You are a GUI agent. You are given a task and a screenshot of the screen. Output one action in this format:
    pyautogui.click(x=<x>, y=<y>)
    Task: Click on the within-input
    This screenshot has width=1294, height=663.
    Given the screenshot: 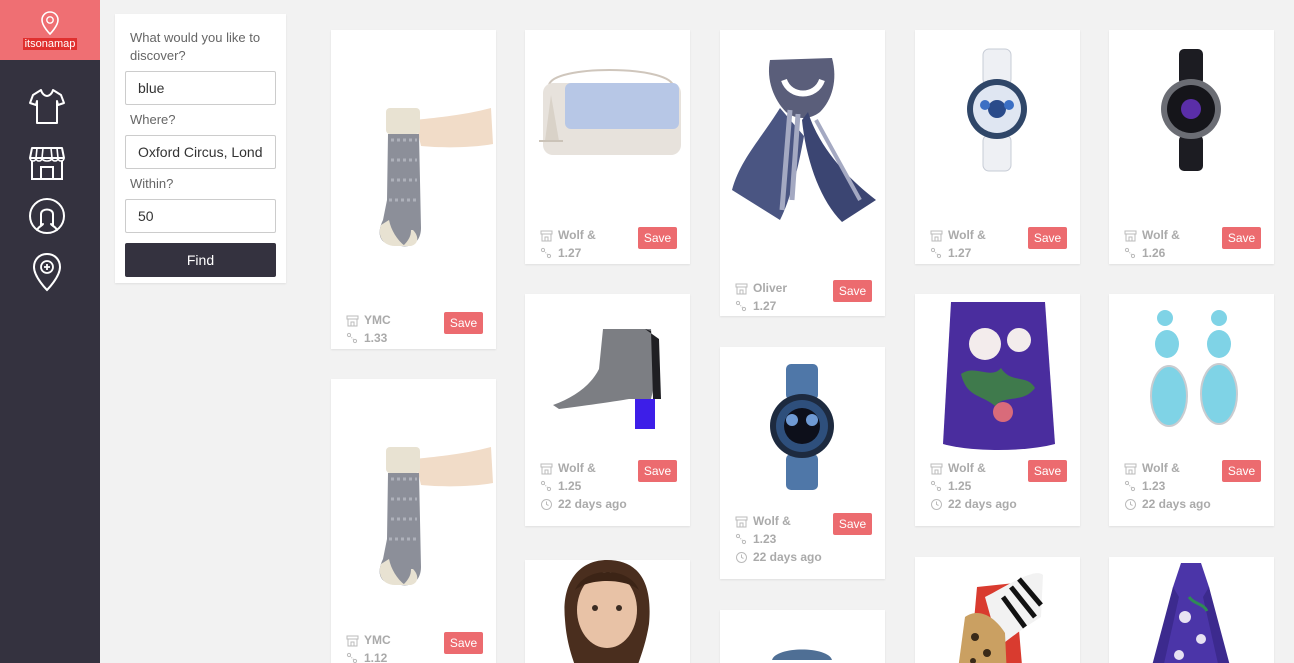 What is the action you would take?
    pyautogui.click(x=200, y=216)
    